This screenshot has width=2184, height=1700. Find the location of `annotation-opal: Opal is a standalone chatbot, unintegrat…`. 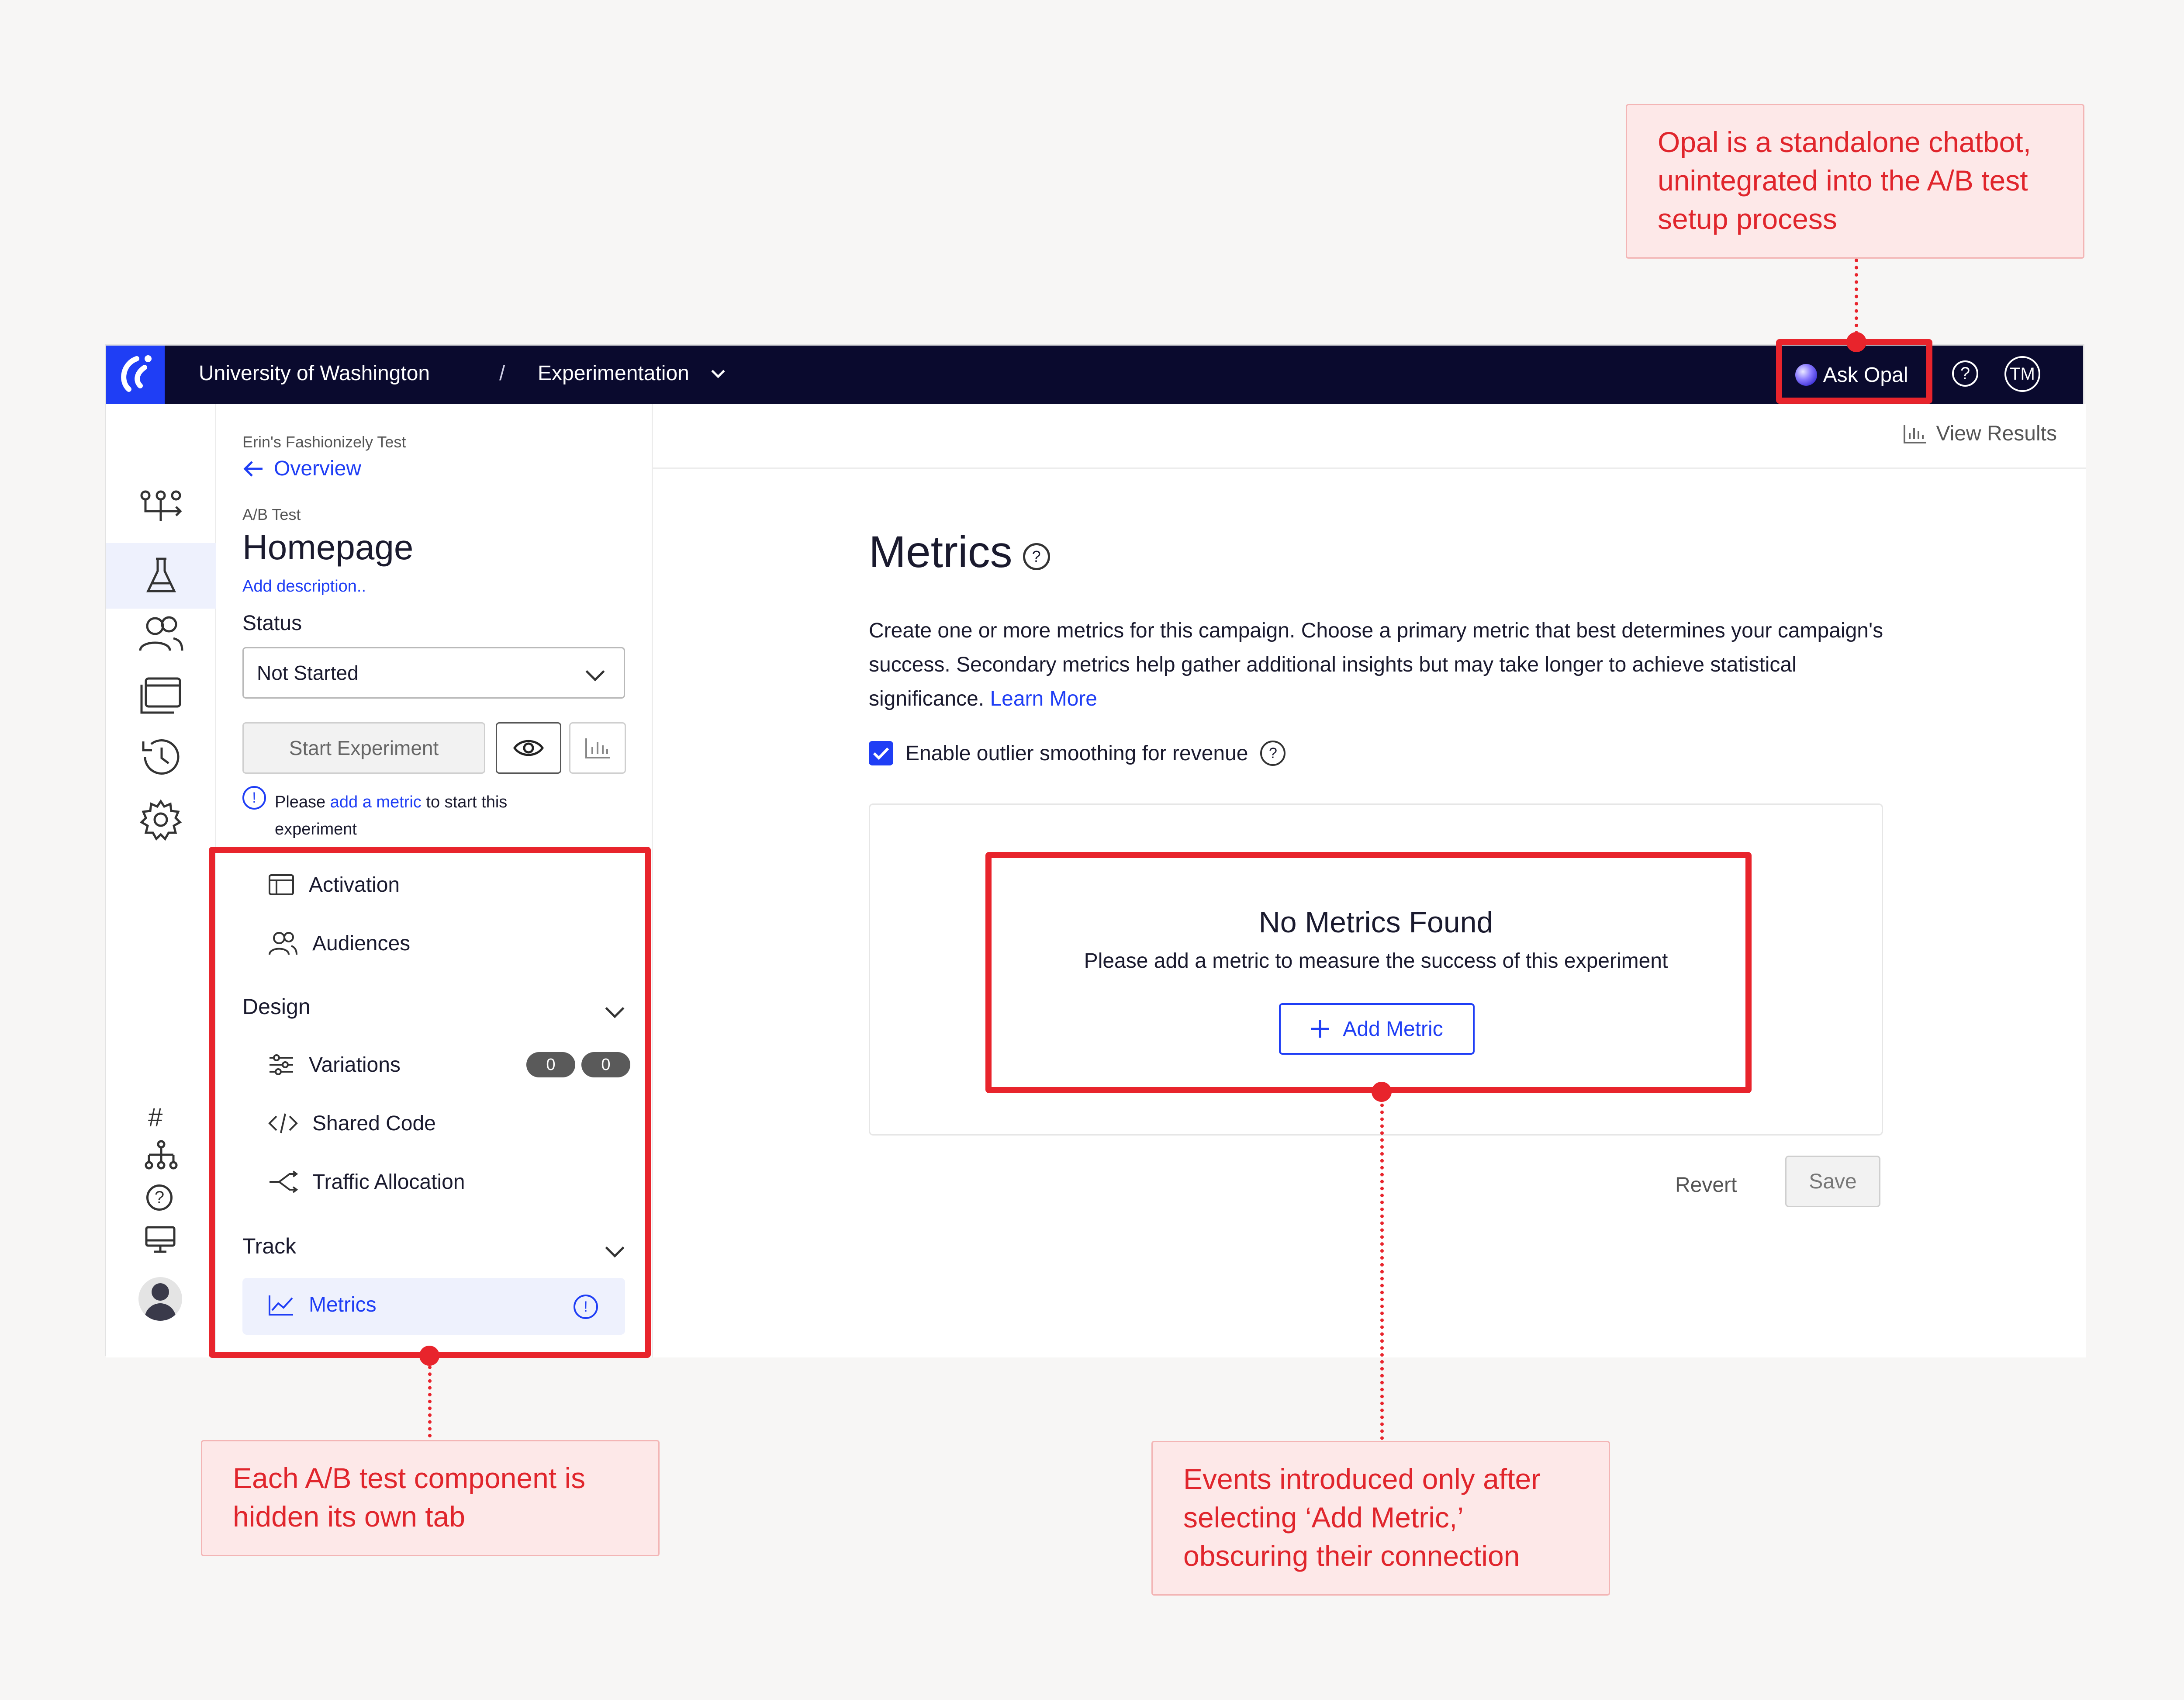

annotation-opal: Opal is a standalone chatbot, unintegrat… is located at coordinates (1855, 181).